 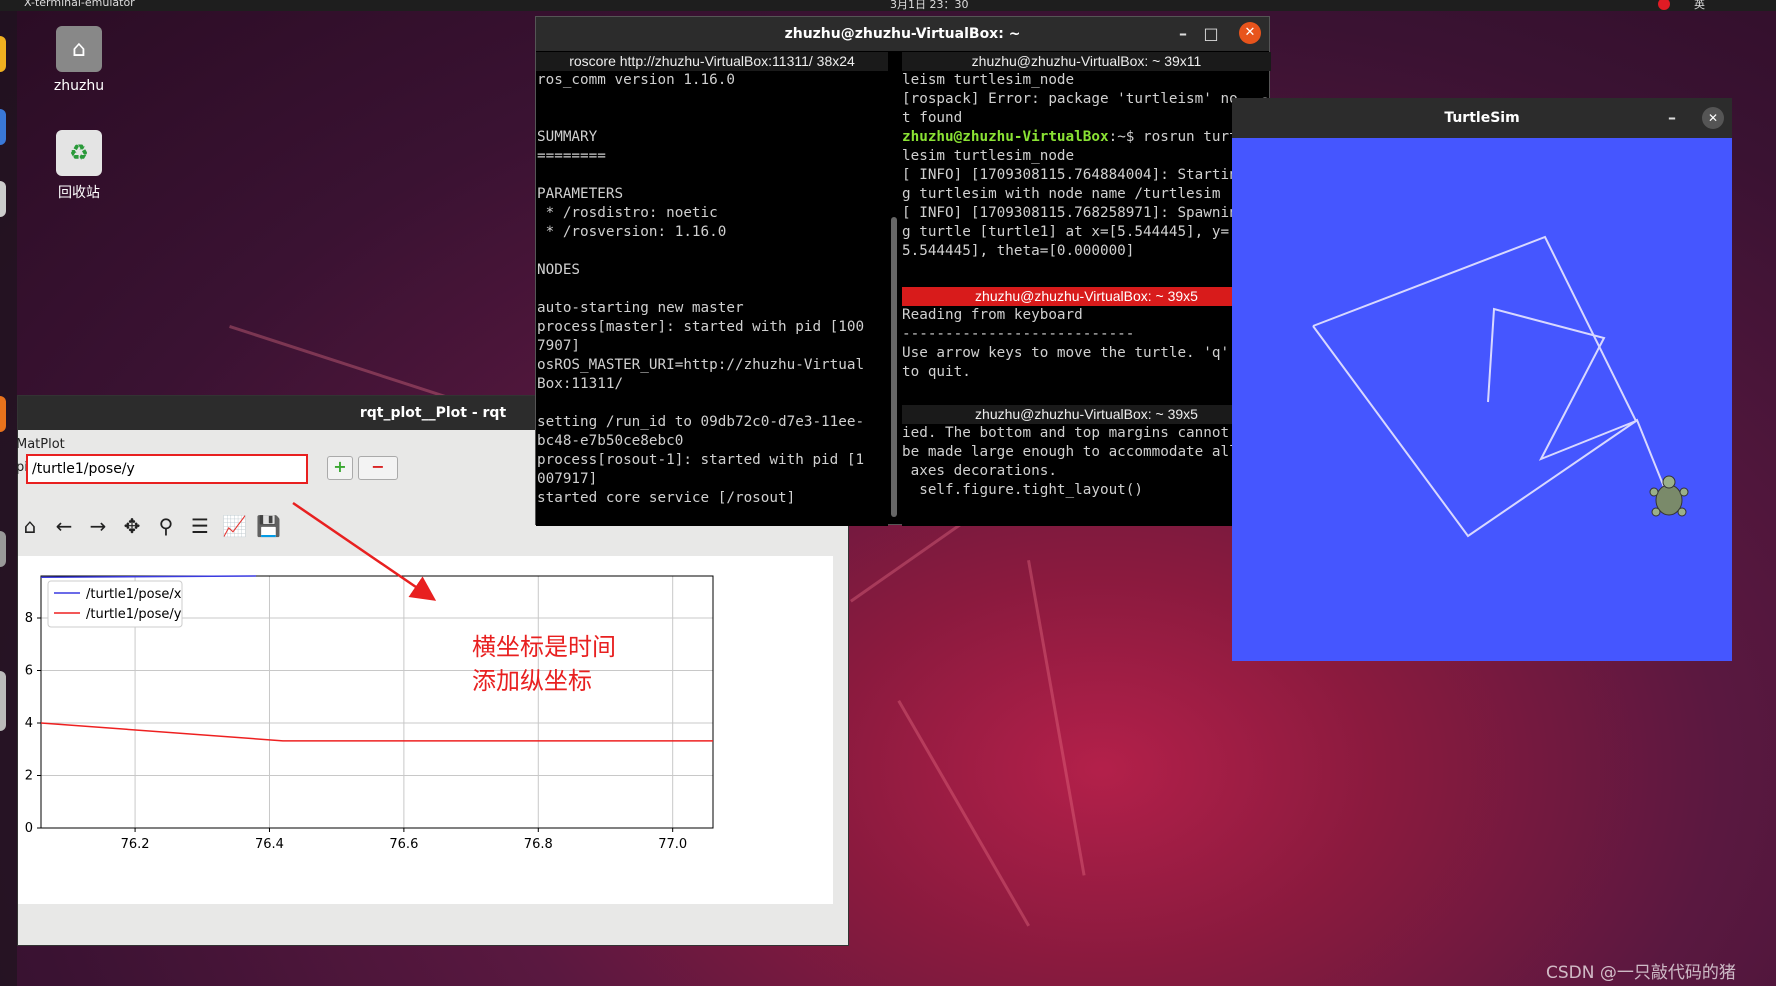 I want to click on annotation-line-1: 横坐标是时间, so click(x=544, y=647).